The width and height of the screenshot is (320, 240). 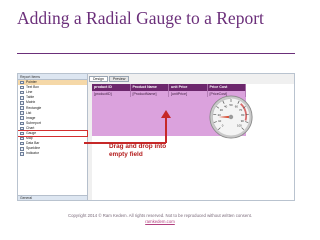 What do you see at coordinates (52, 197) in the screenshot?
I see `toolbox-footer: General` at bounding box center [52, 197].